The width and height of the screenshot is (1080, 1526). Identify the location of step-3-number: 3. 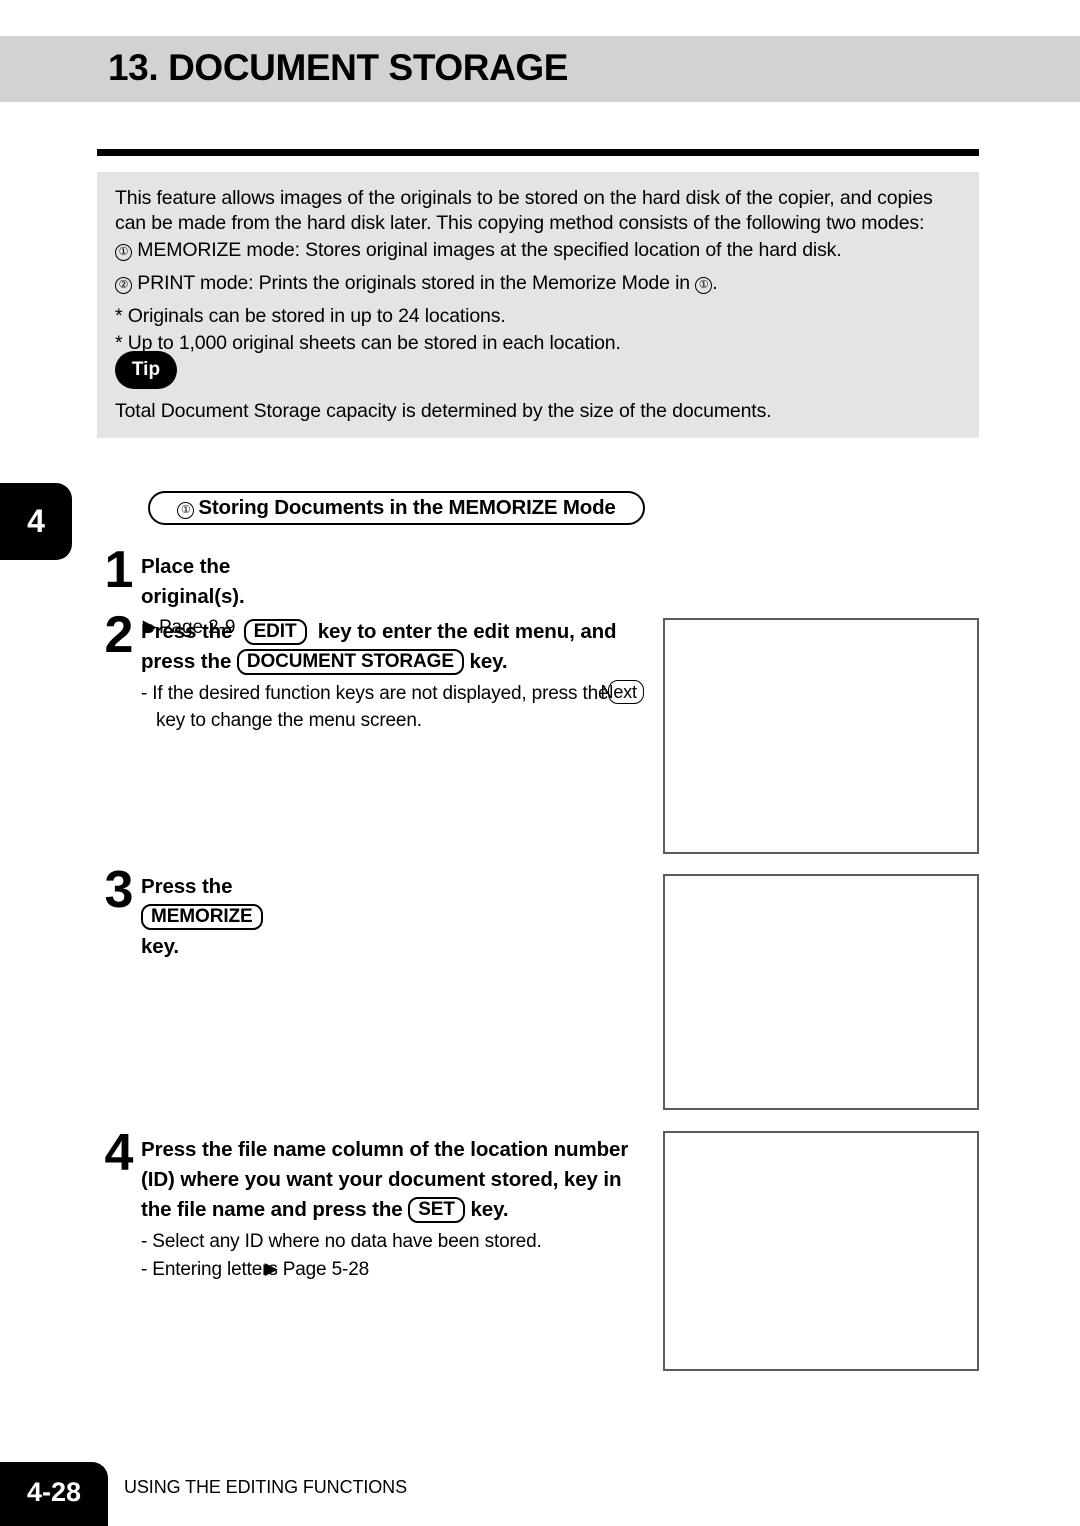
(119, 890).